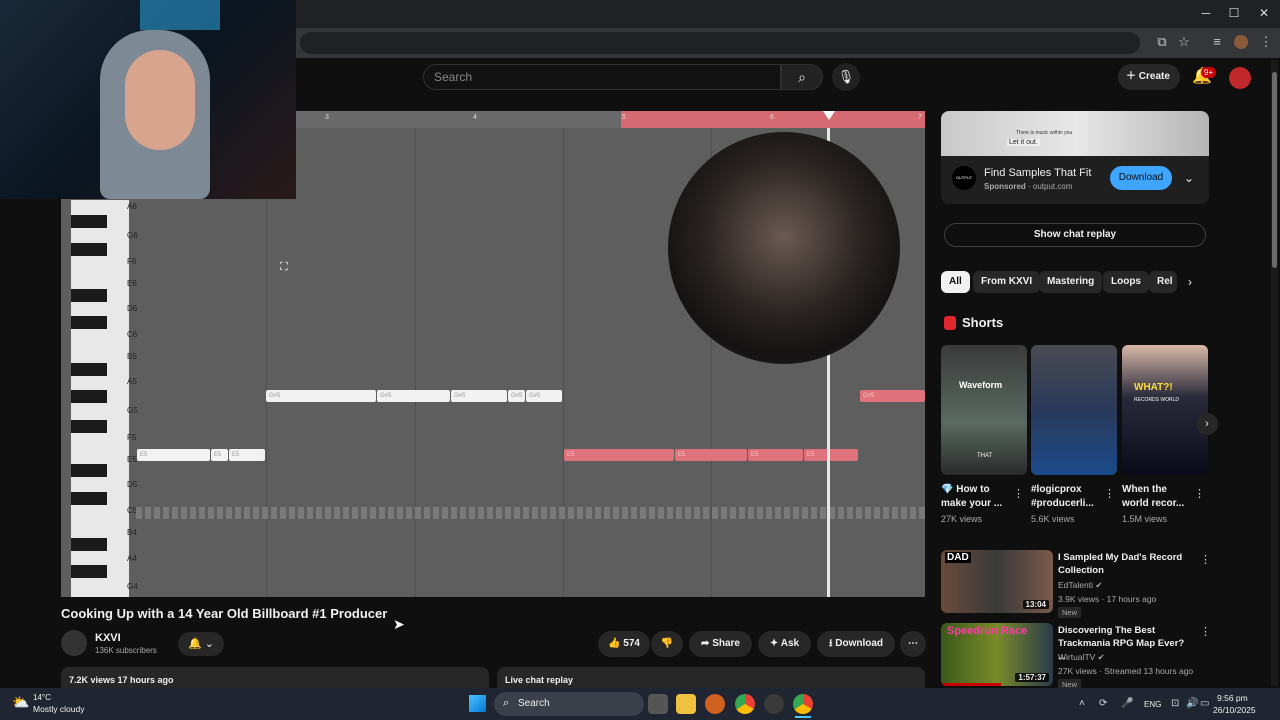  Describe the element at coordinates (1127, 703) in the screenshot. I see `microphone-icon: 🎤` at that location.